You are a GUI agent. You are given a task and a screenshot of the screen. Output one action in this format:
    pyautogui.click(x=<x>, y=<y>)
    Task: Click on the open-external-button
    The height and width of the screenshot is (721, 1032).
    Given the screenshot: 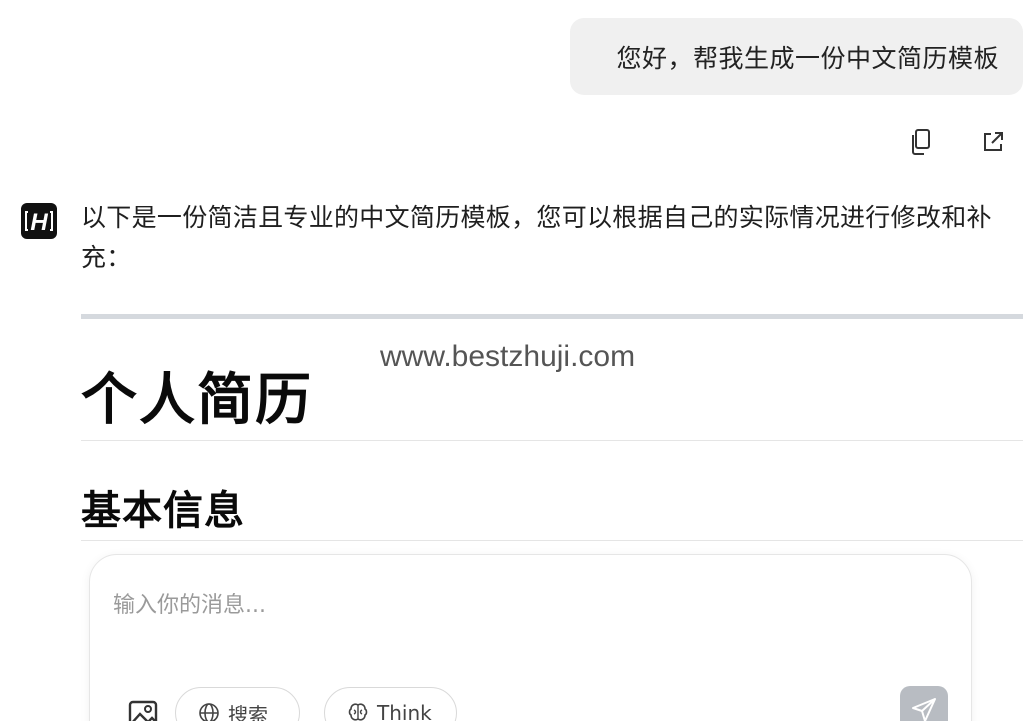 What is the action you would take?
    pyautogui.click(x=993, y=142)
    